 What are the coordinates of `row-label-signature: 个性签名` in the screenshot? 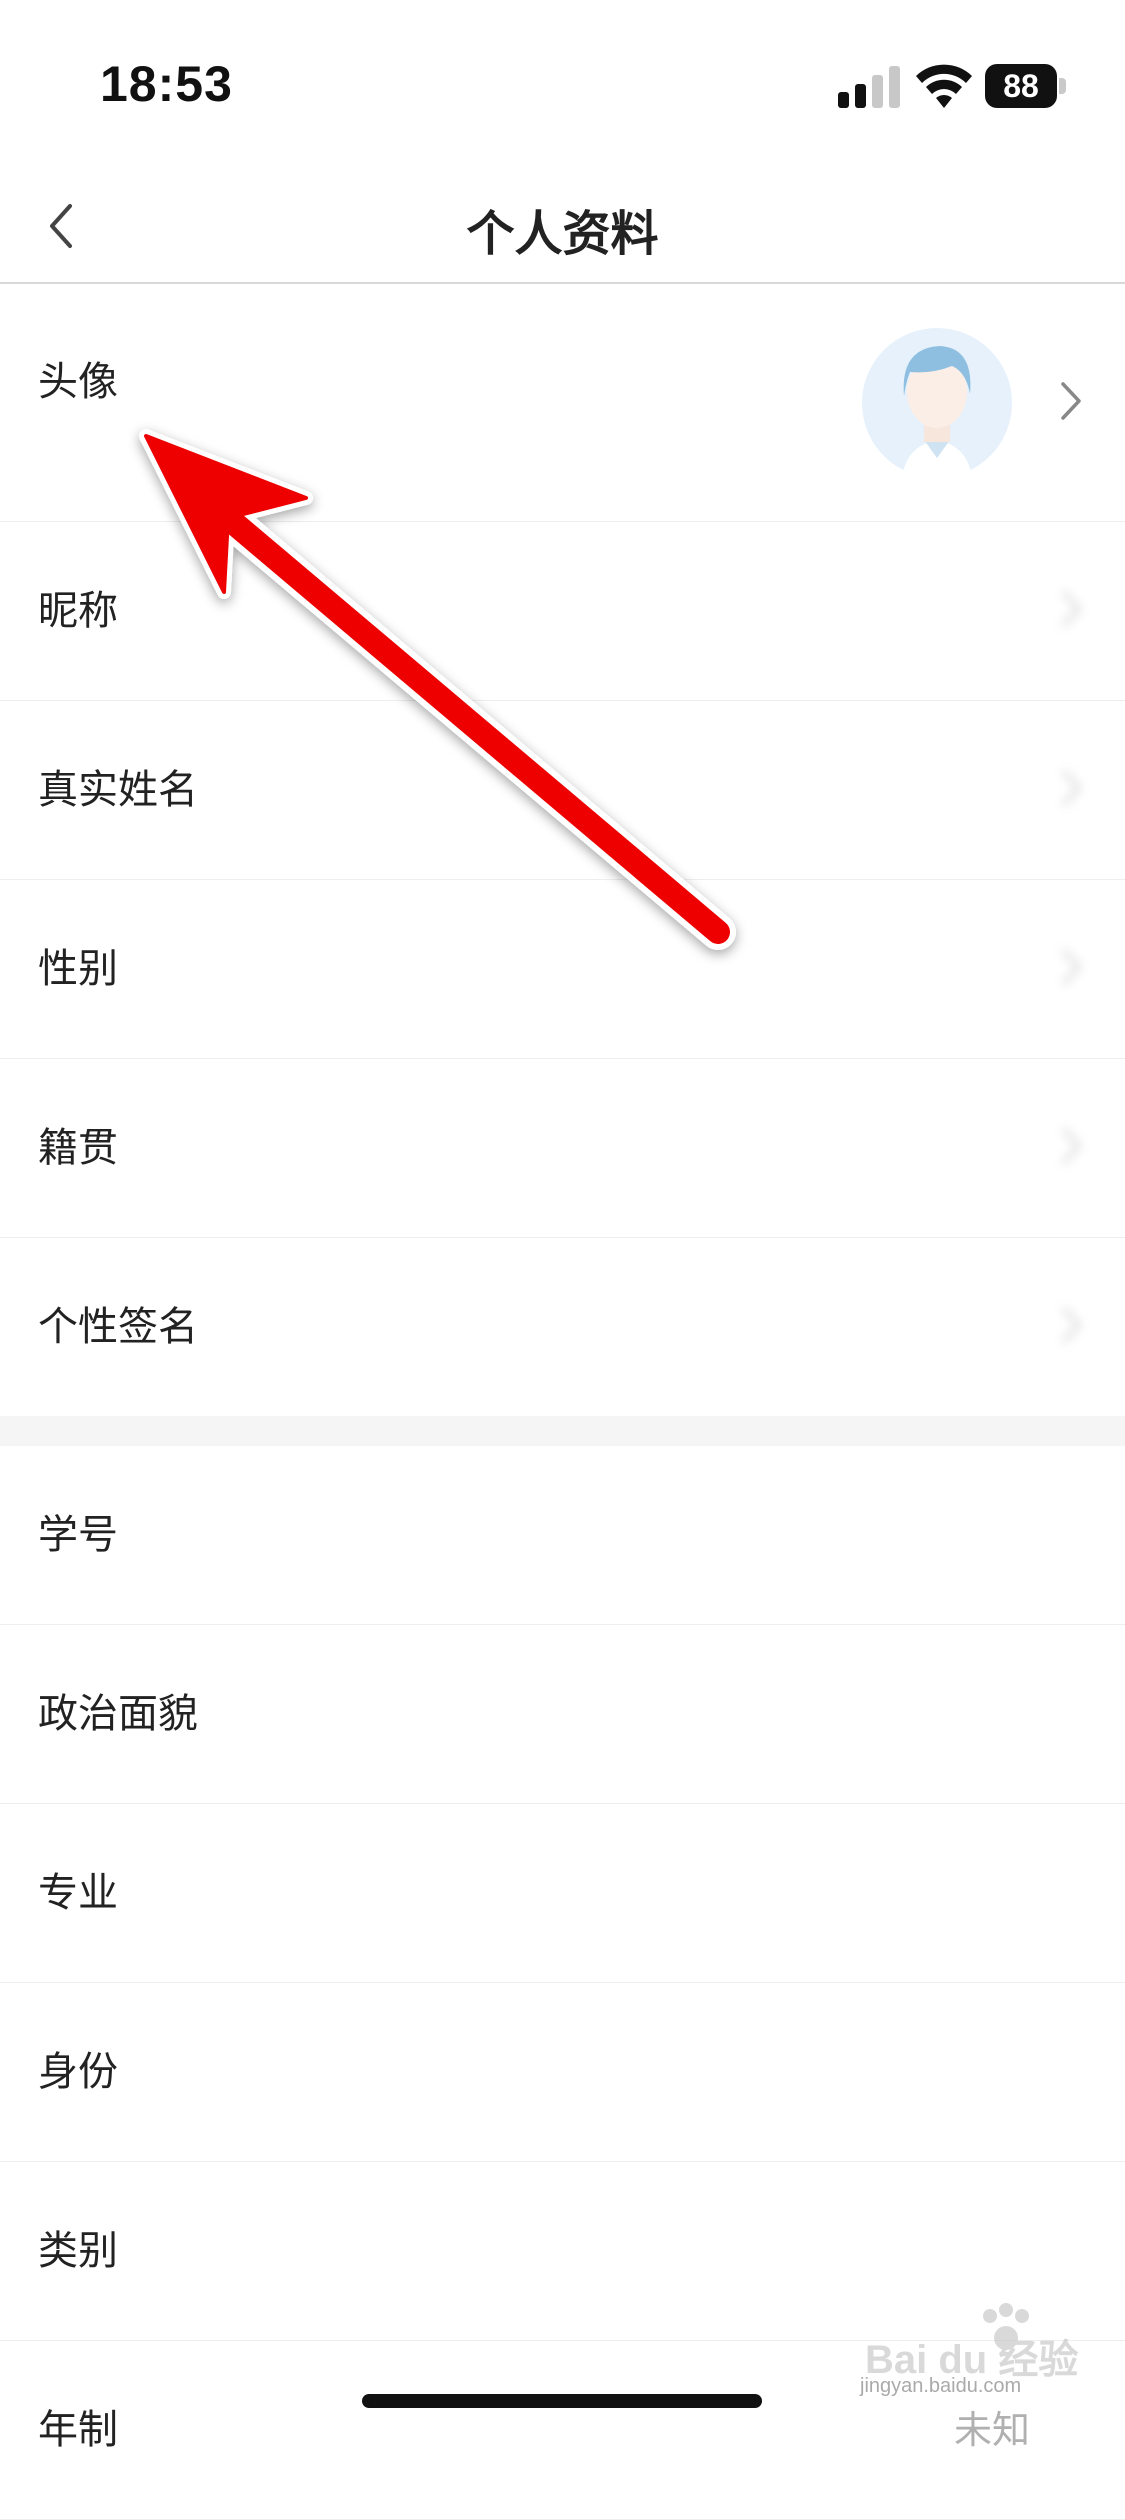 It's located at (118, 1327).